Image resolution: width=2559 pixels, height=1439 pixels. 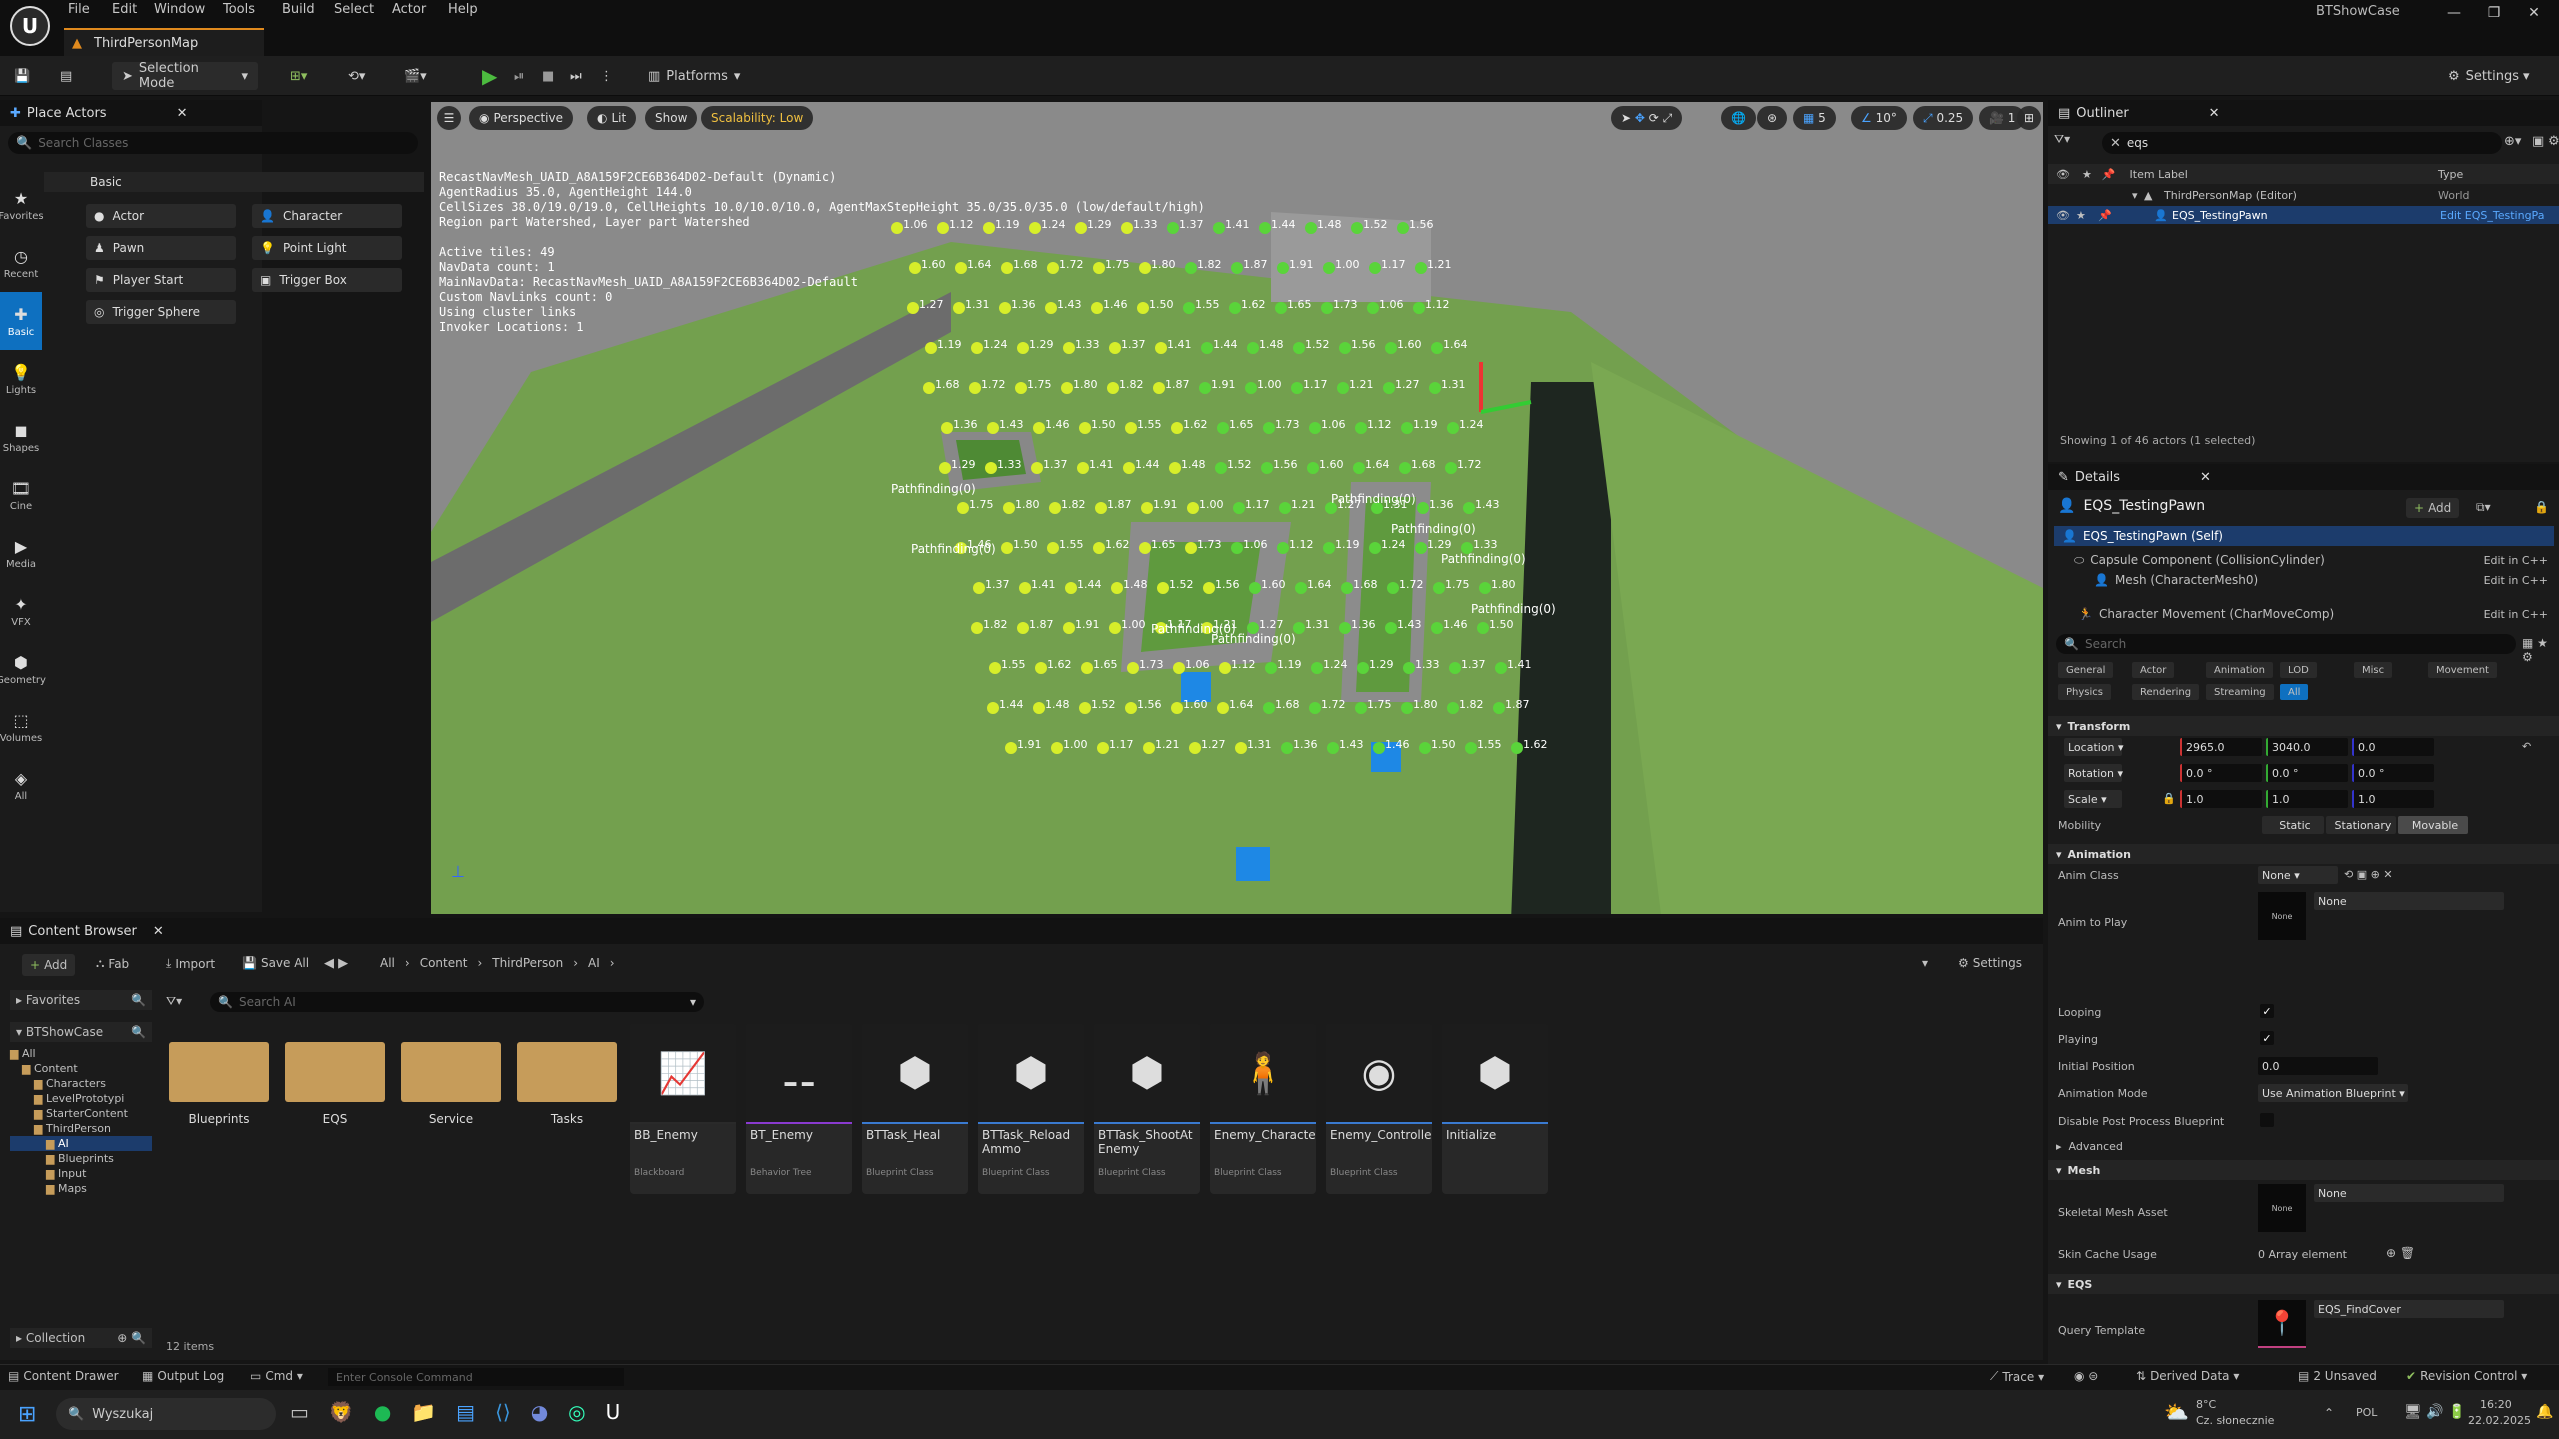 I want to click on content-browser-tab: ▤ Content Browser ✕, so click(x=1021, y=931).